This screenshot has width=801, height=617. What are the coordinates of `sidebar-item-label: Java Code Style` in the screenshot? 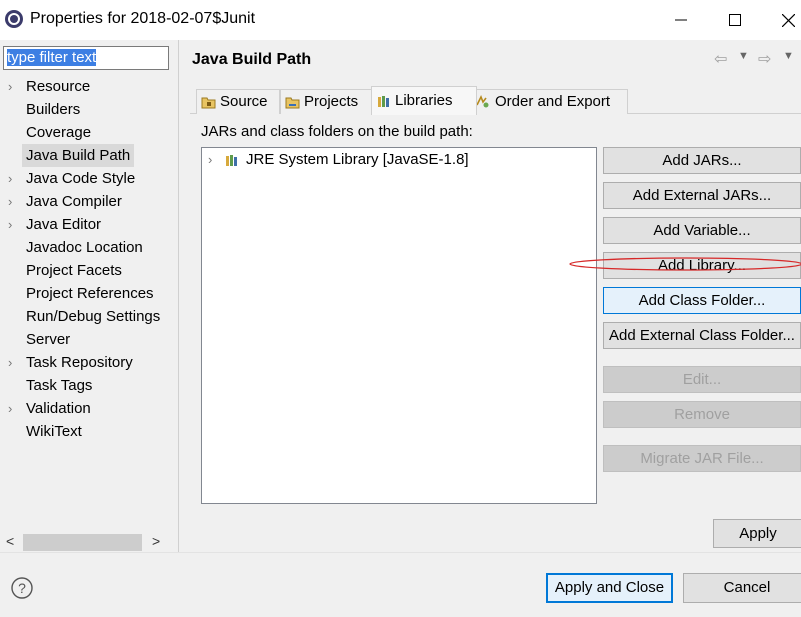 It's located at (81, 178).